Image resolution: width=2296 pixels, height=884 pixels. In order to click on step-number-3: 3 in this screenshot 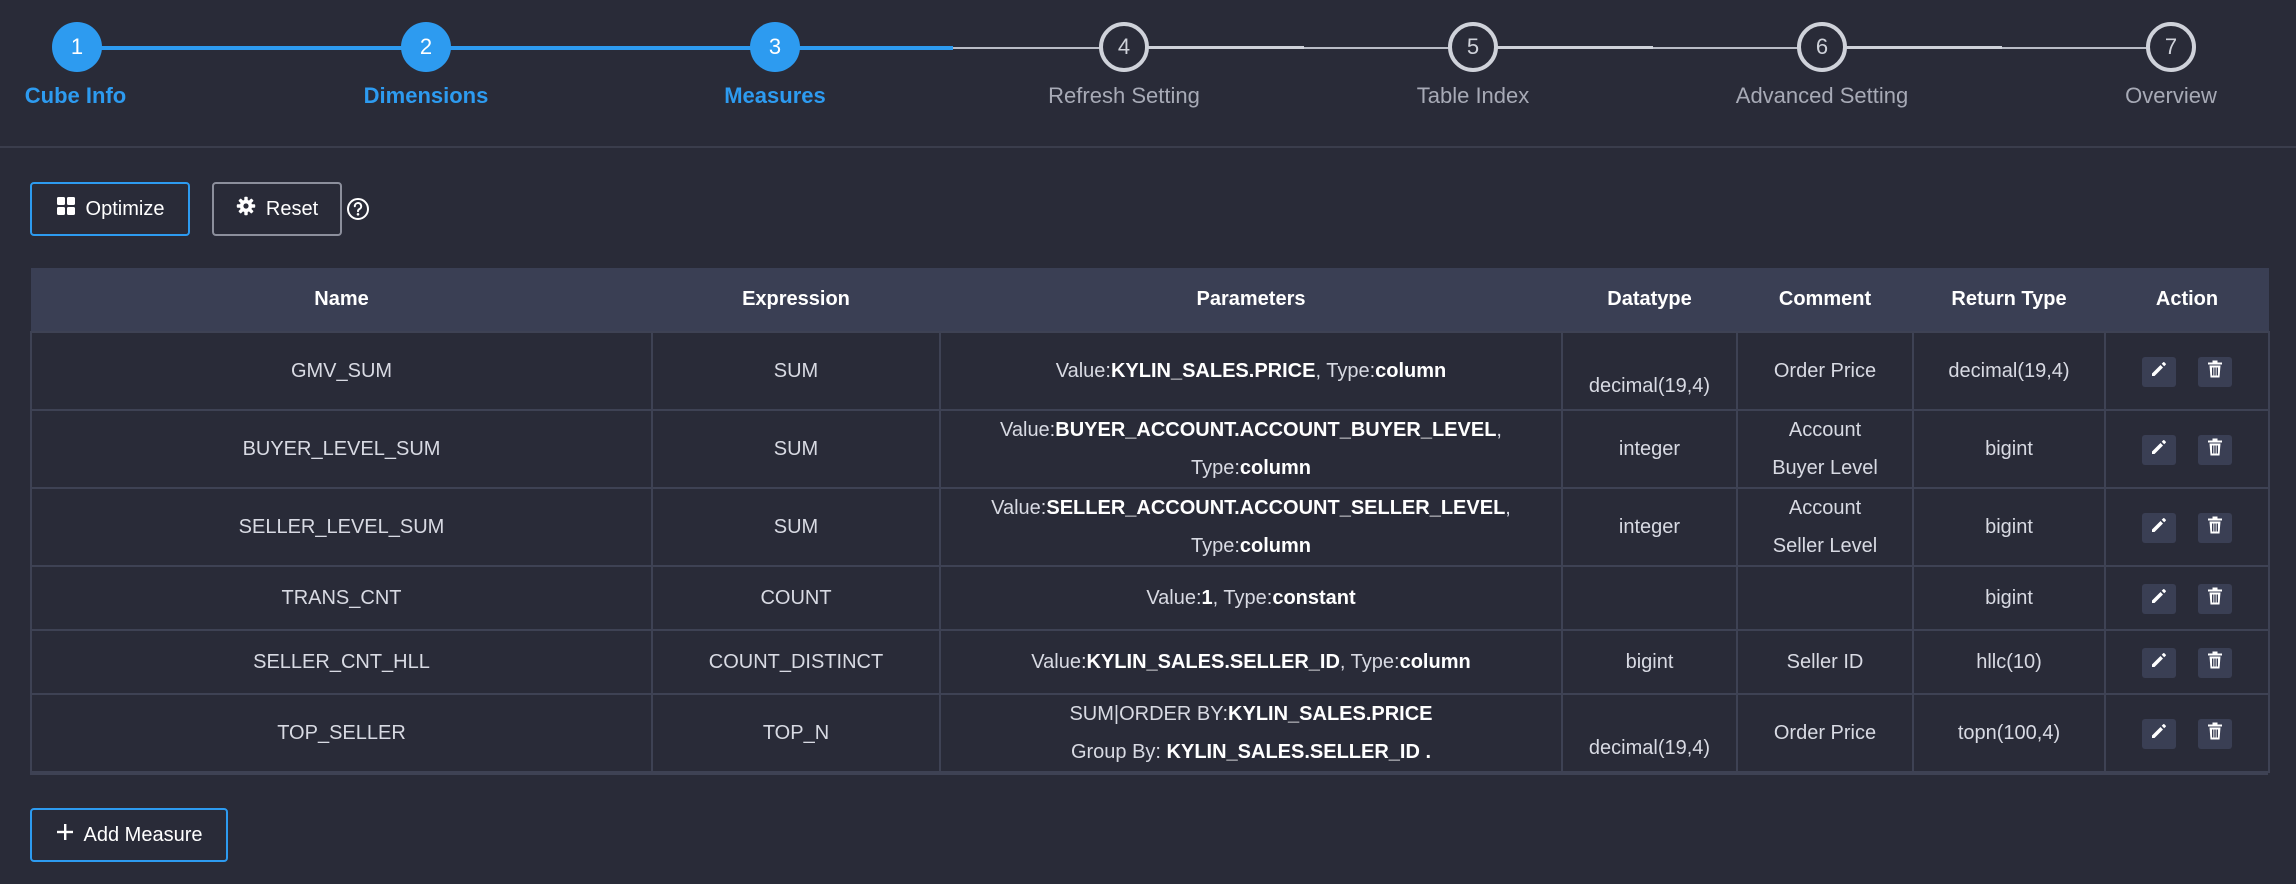, I will do `click(775, 47)`.